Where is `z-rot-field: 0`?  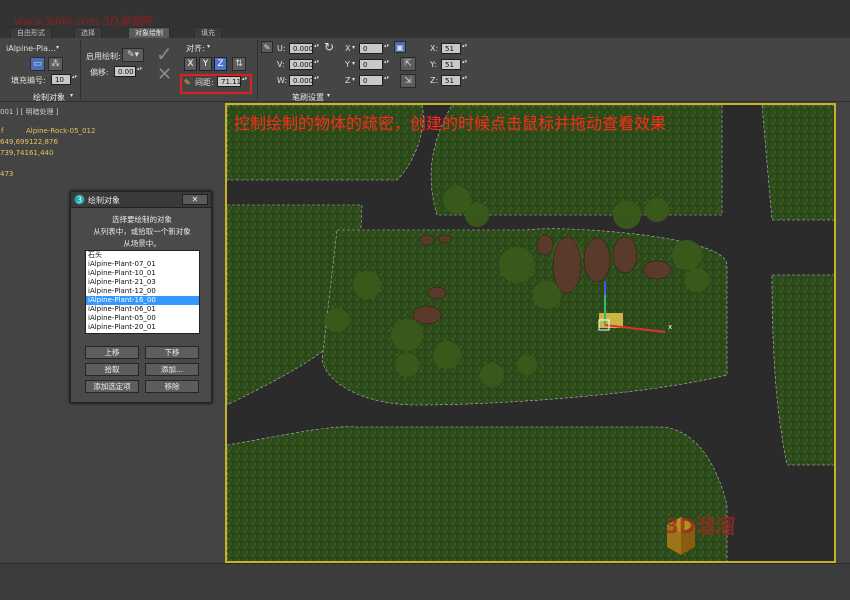
z-rot-field: 0 is located at coordinates (374, 80).